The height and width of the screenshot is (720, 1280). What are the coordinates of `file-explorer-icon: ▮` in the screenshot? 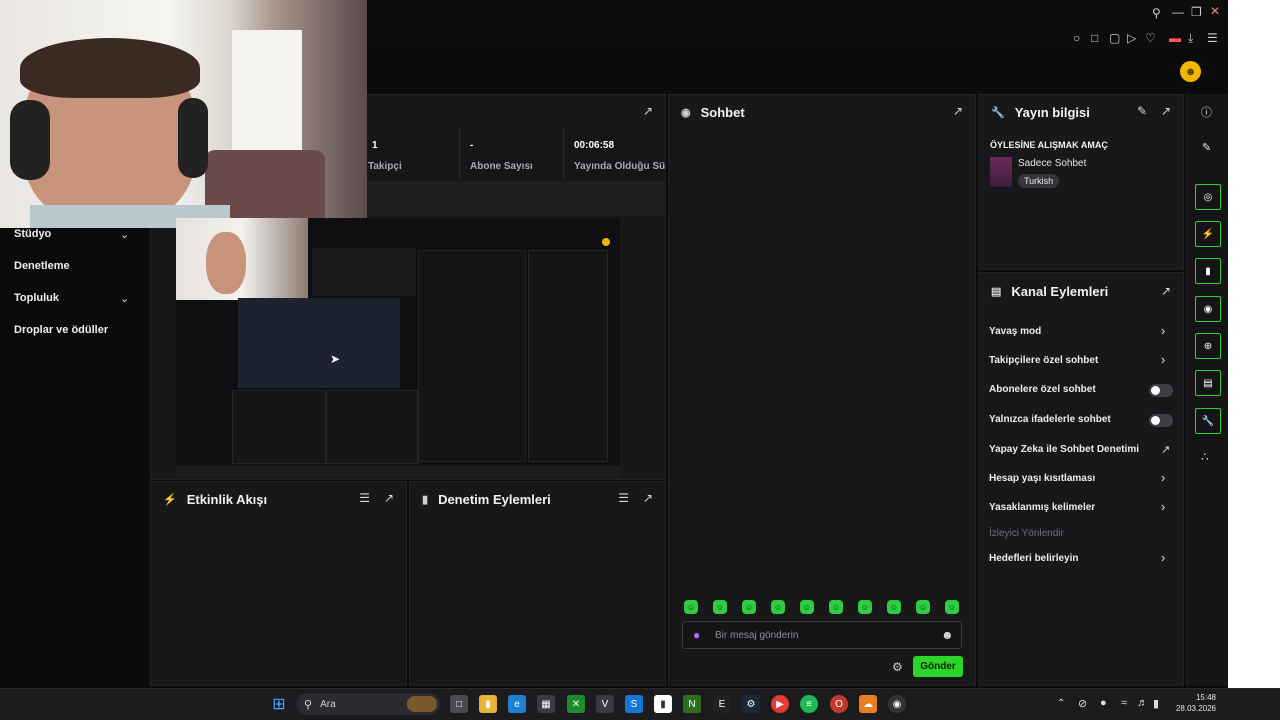 It's located at (488, 704).